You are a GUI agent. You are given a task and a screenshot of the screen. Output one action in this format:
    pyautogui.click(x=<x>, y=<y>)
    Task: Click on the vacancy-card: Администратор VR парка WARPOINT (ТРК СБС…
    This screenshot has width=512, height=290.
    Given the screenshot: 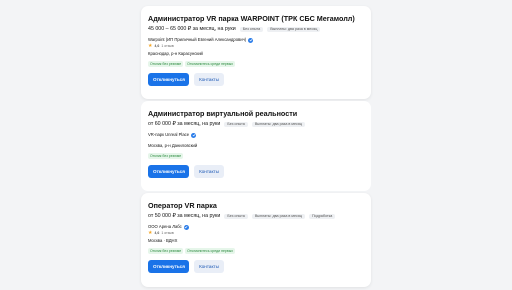 What is the action you would take?
    pyautogui.click(x=256, y=52)
    